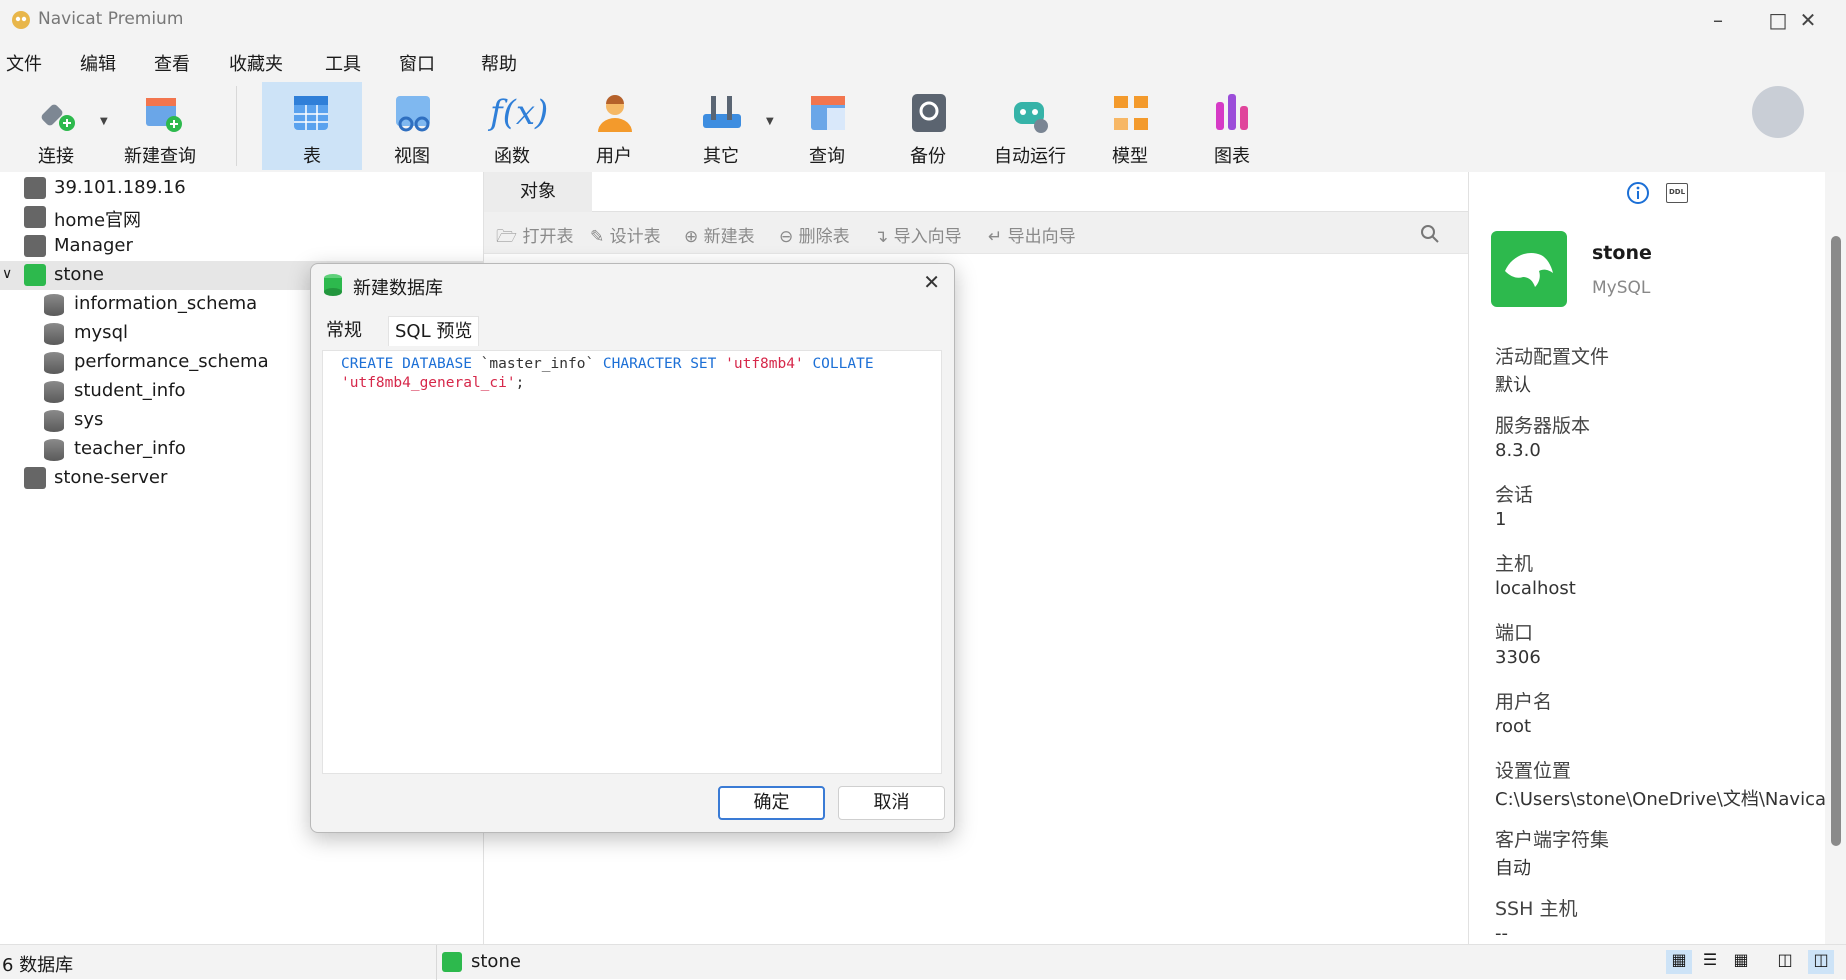 The image size is (1846, 980). What do you see at coordinates (98, 63) in the screenshot?
I see `menu-edit: 编辑` at bounding box center [98, 63].